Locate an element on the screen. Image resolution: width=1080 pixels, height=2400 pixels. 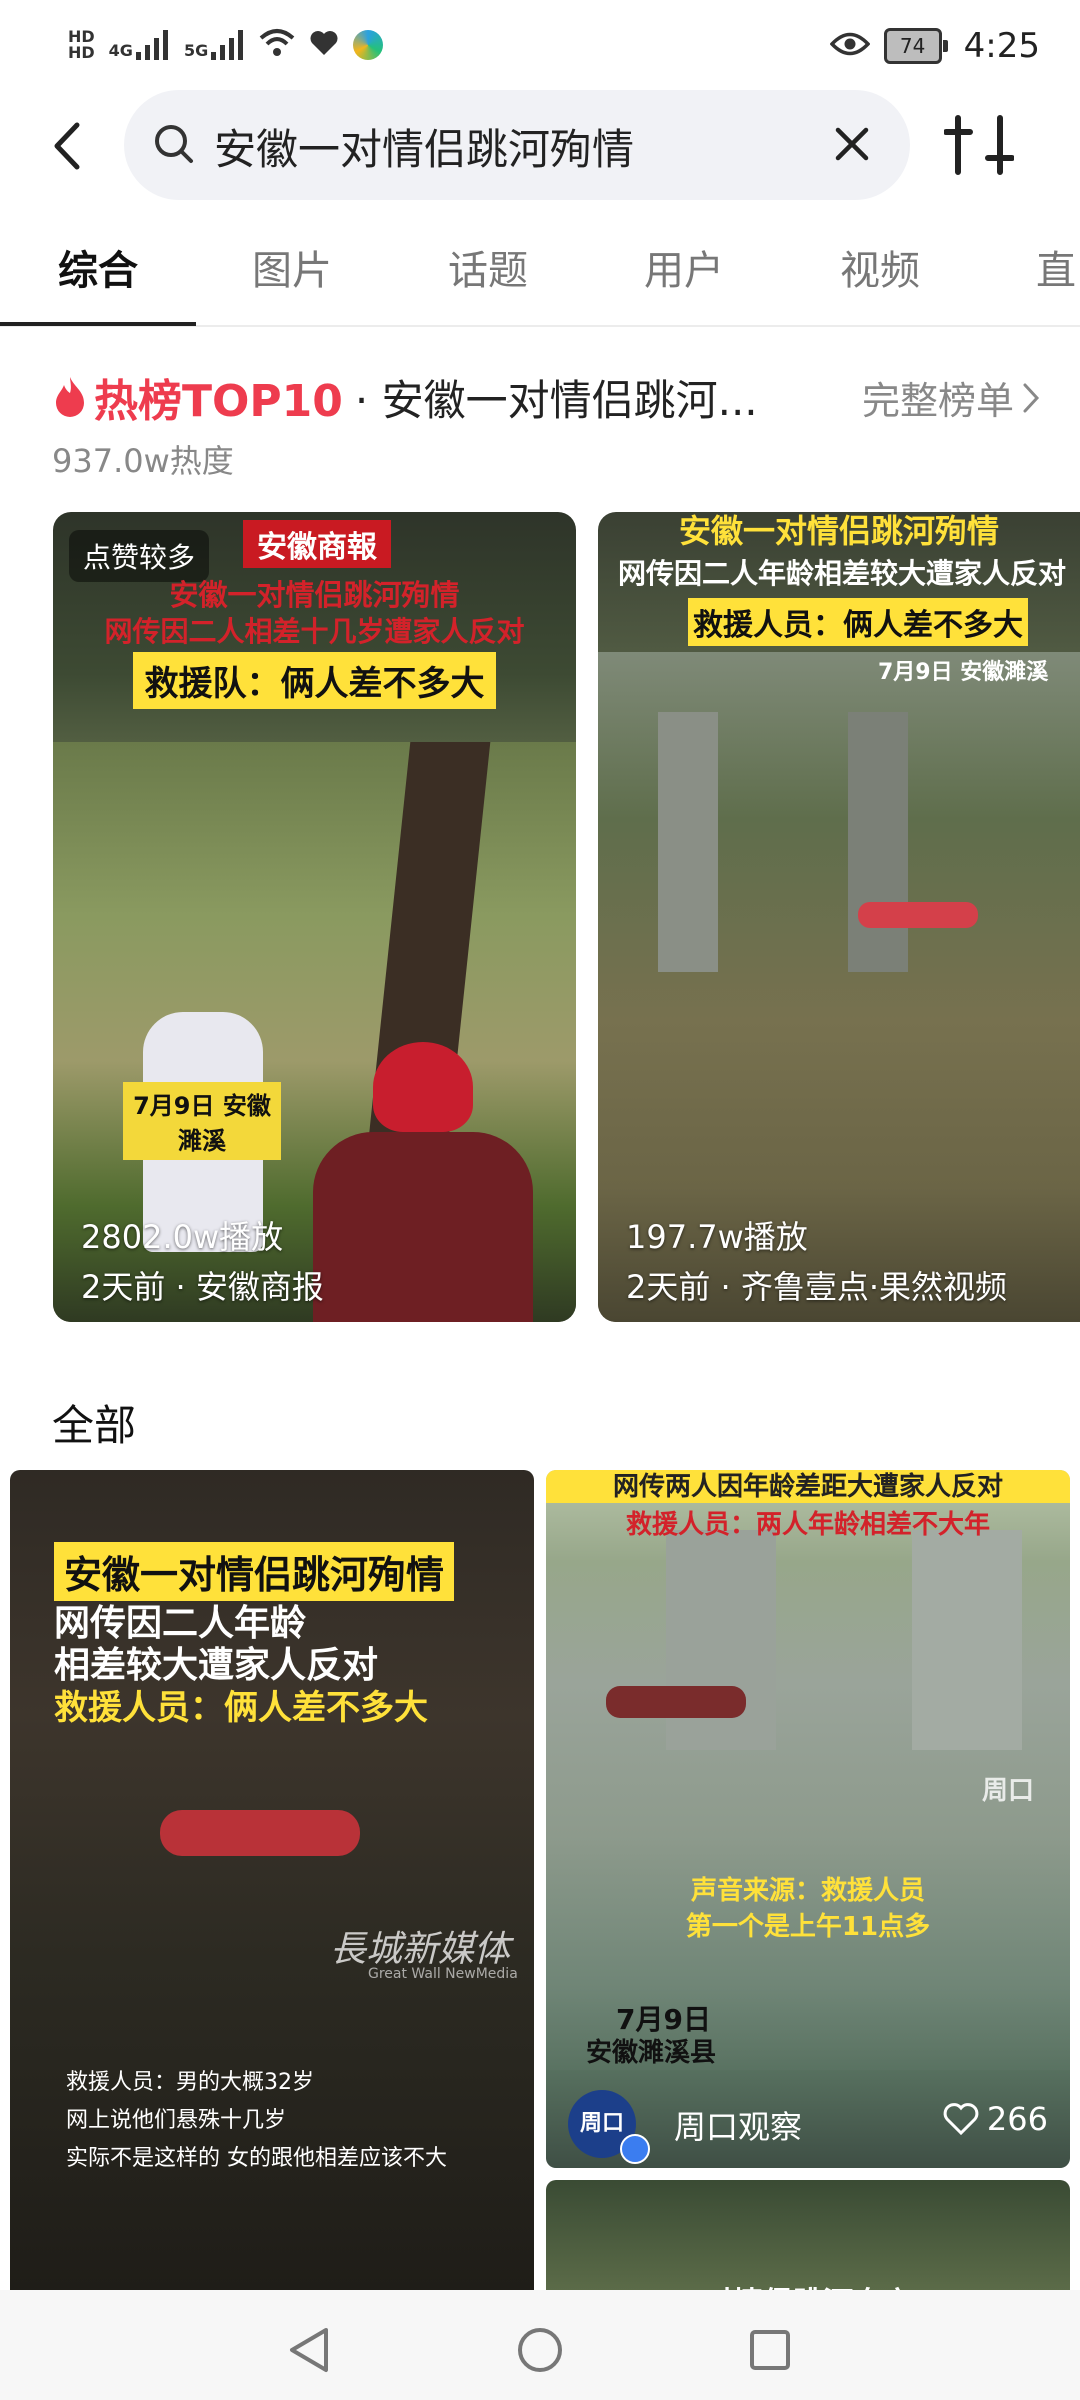
caption-line-4: 救援人员：俩人差不多大 is located at coordinates (241, 1708).